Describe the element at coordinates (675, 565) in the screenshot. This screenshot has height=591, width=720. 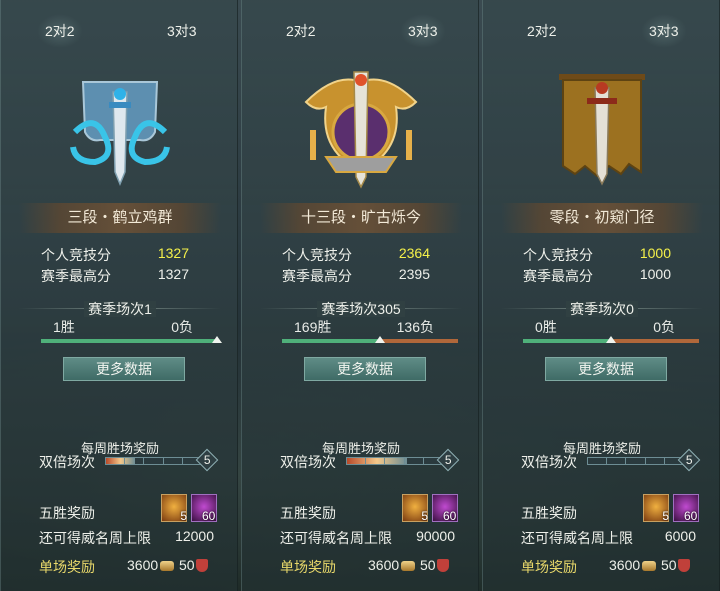
I see `single-reward-points: 50` at that location.